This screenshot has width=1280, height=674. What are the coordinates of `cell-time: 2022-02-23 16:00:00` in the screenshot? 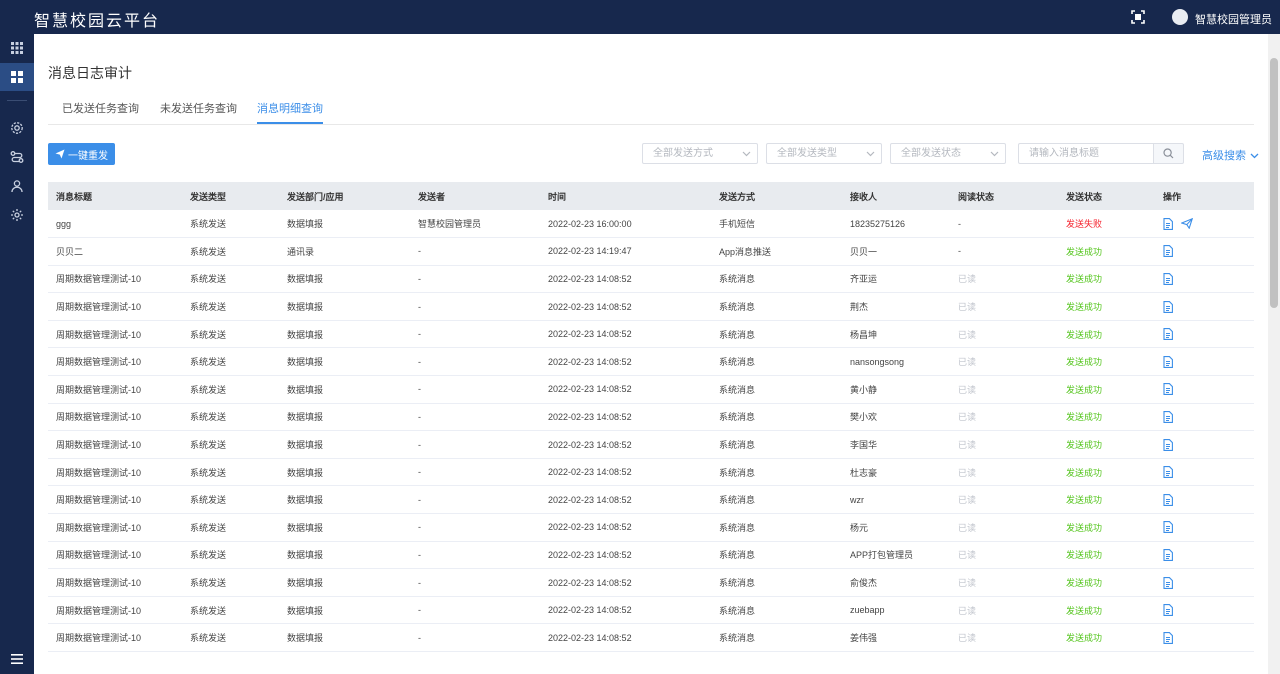 It's located at (590, 223).